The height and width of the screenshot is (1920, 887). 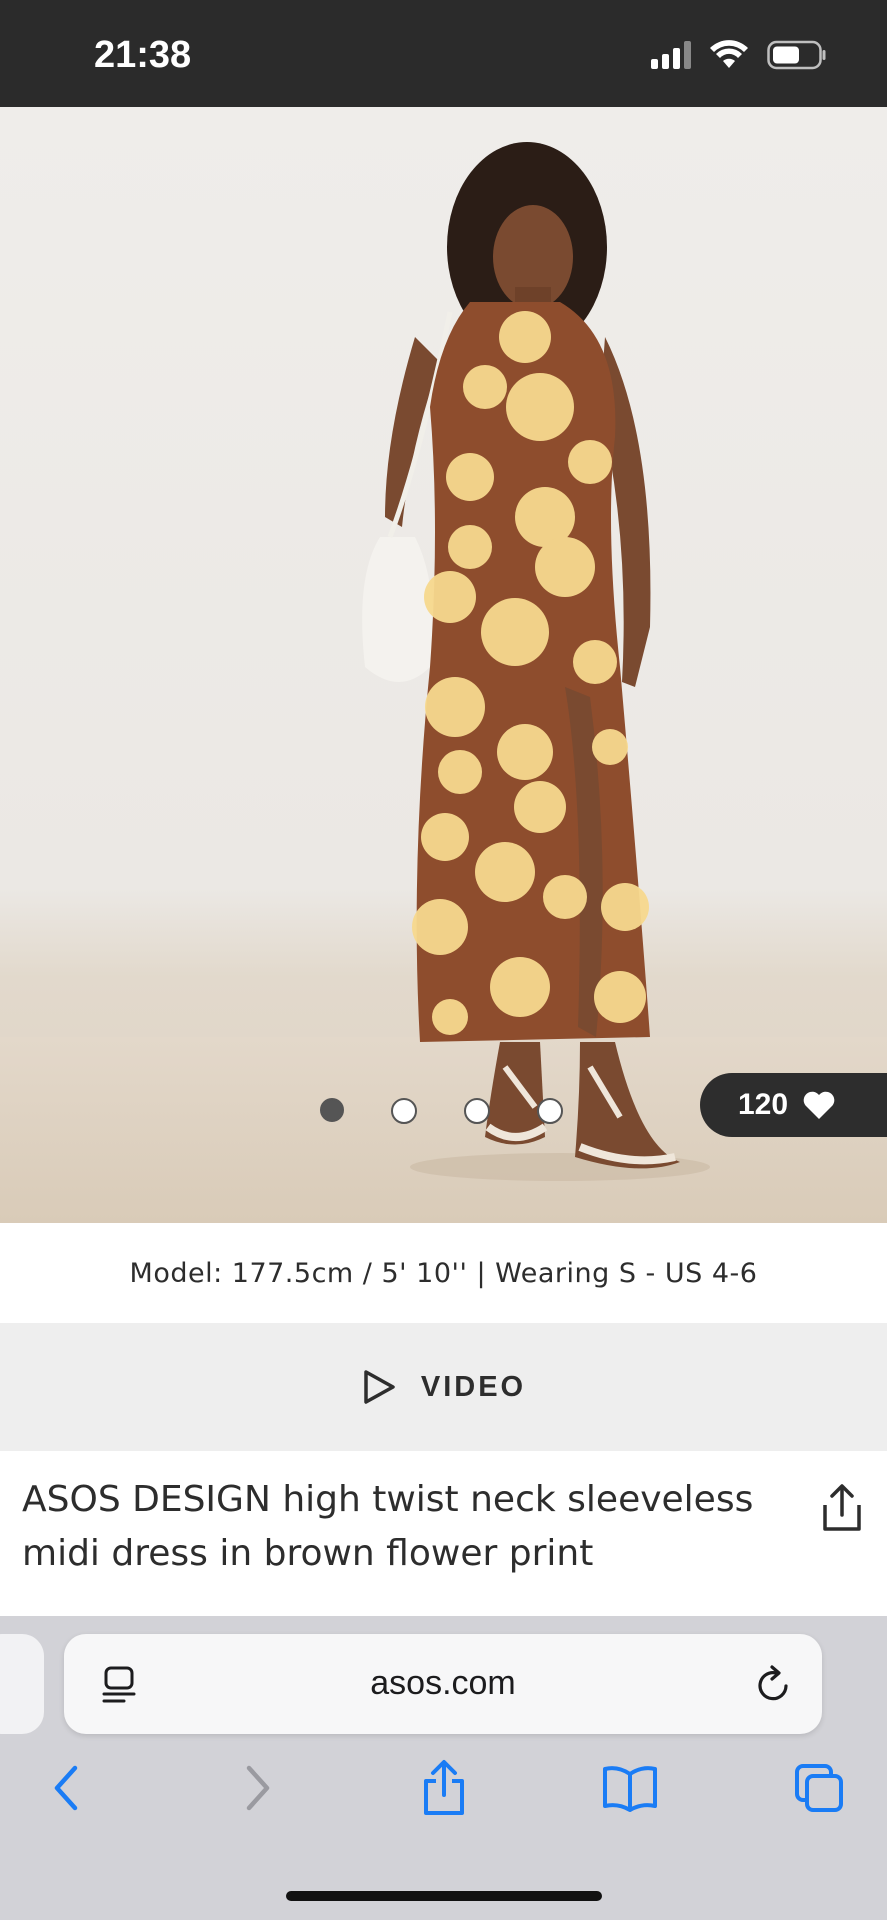 I want to click on bookmarks-button, so click(x=630, y=1788).